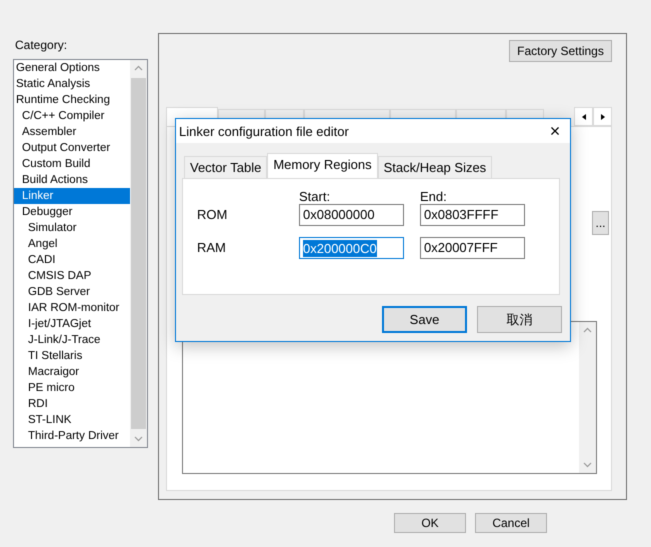 This screenshot has width=651, height=547. Describe the element at coordinates (212, 248) in the screenshot. I see `region-name: RAM` at that location.